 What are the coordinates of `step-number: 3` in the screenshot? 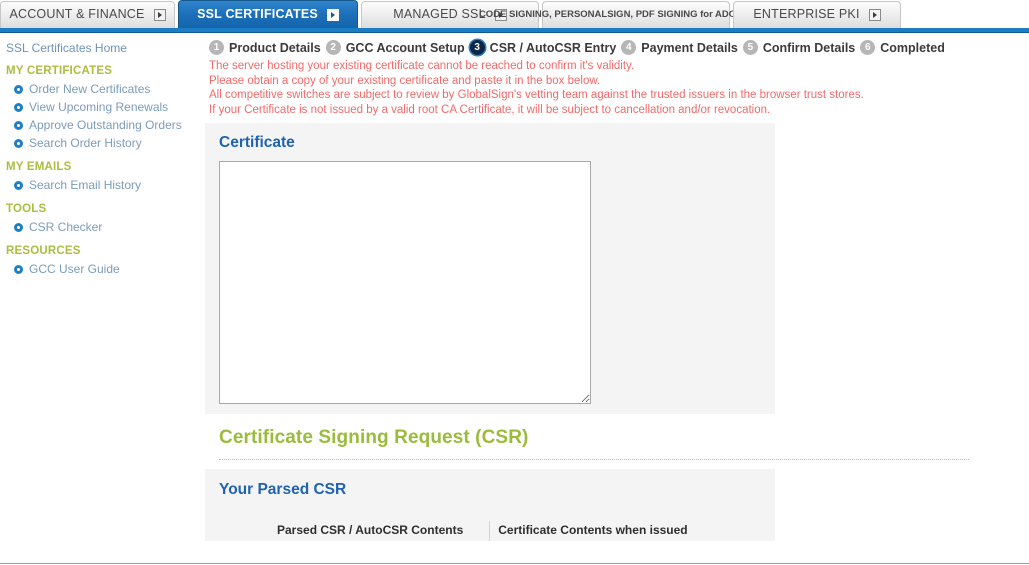 It's located at (477, 47).